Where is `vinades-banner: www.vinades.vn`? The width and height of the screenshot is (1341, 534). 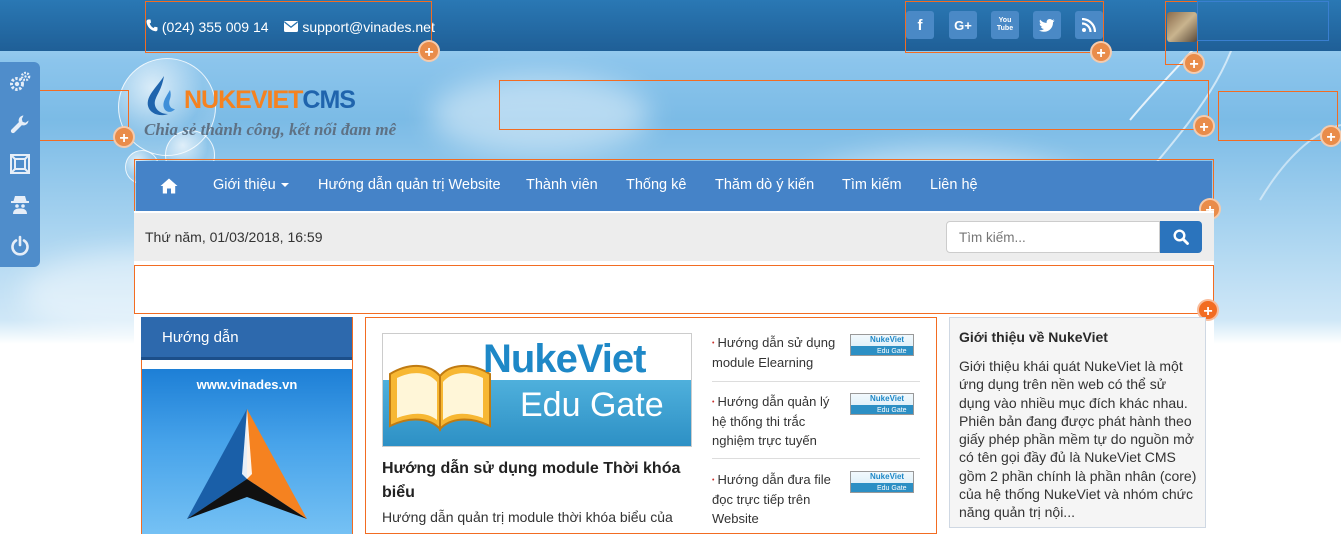
vinades-banner: www.vinades.vn is located at coordinates (247, 451).